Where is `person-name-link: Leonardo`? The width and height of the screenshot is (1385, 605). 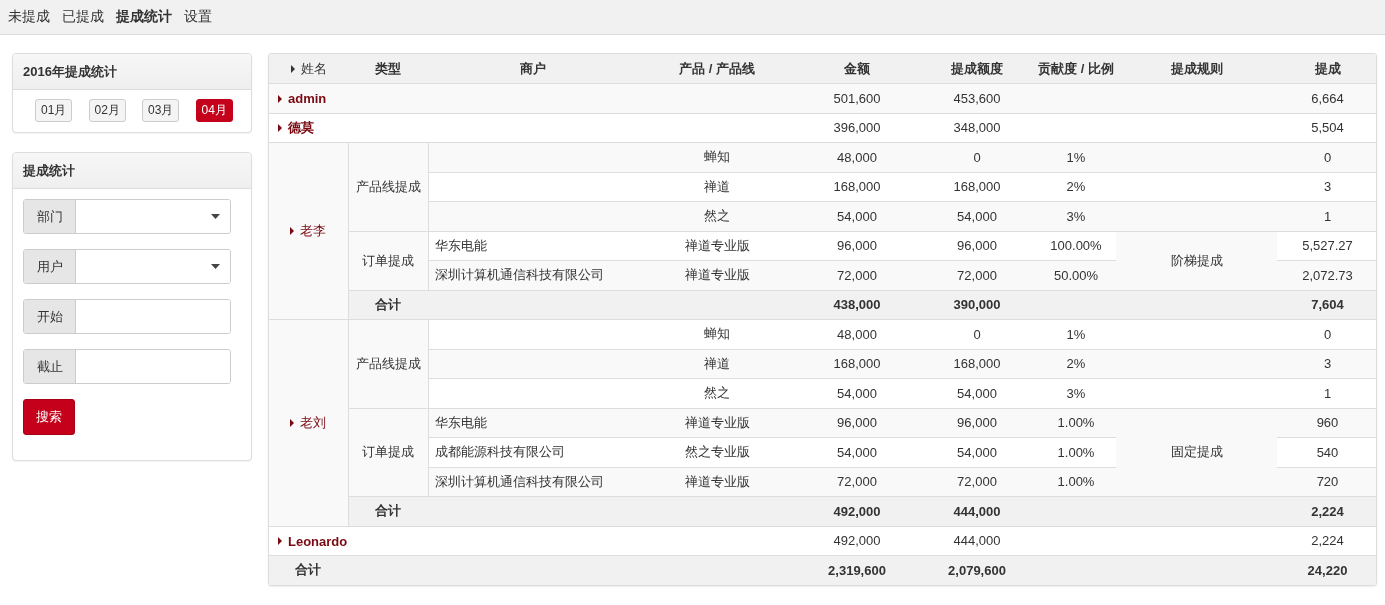
person-name-link: Leonardo is located at coordinates (313, 541).